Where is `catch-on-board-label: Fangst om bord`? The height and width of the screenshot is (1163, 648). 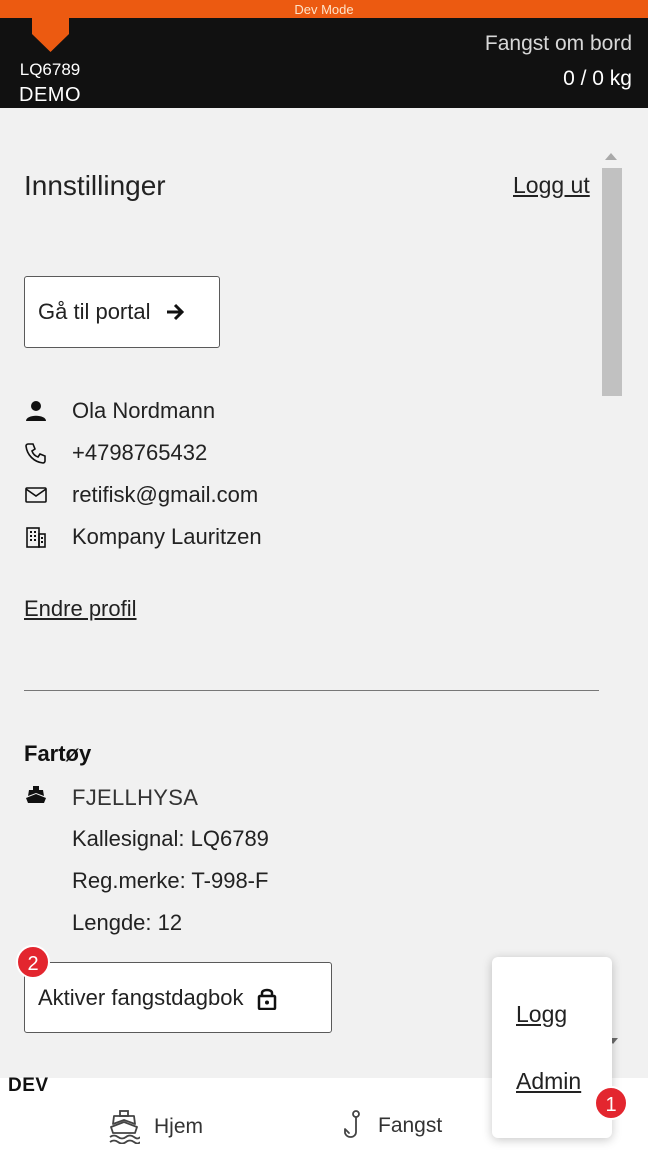 catch-on-board-label: Fangst om bord is located at coordinates (558, 43).